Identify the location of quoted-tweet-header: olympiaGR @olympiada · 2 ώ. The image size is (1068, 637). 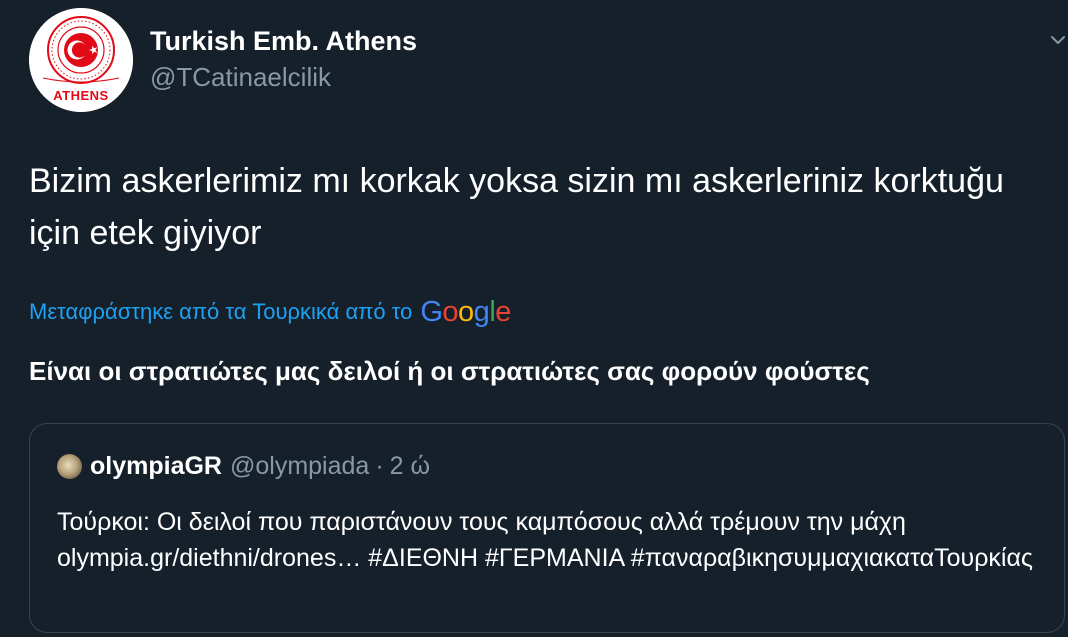
(243, 466).